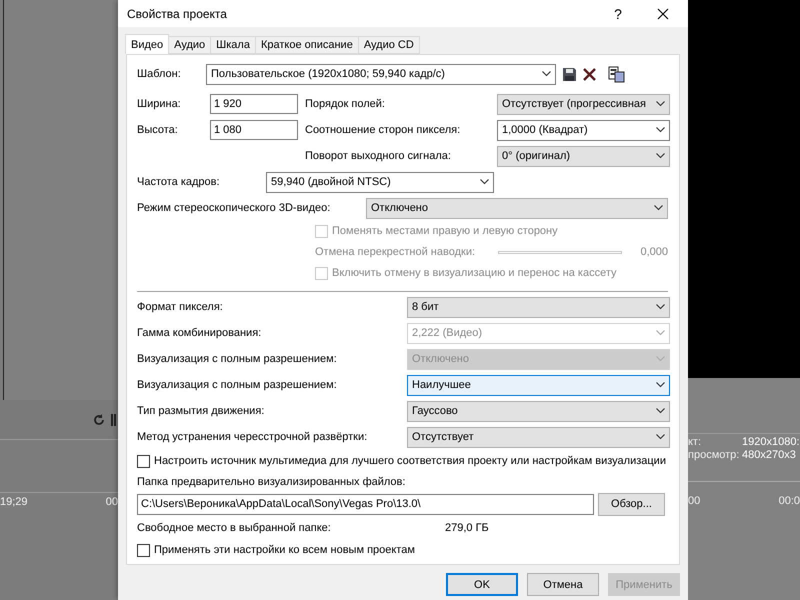 This screenshot has width=800, height=600. I want to click on dropdown: 1,0000 (Квадрат), so click(583, 130).